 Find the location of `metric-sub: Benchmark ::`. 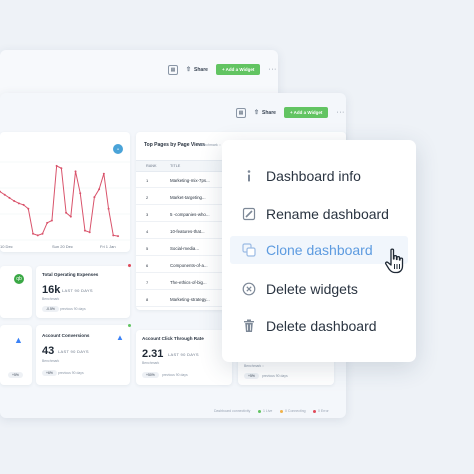

metric-sub: Benchmark :: is located at coordinates (254, 366).